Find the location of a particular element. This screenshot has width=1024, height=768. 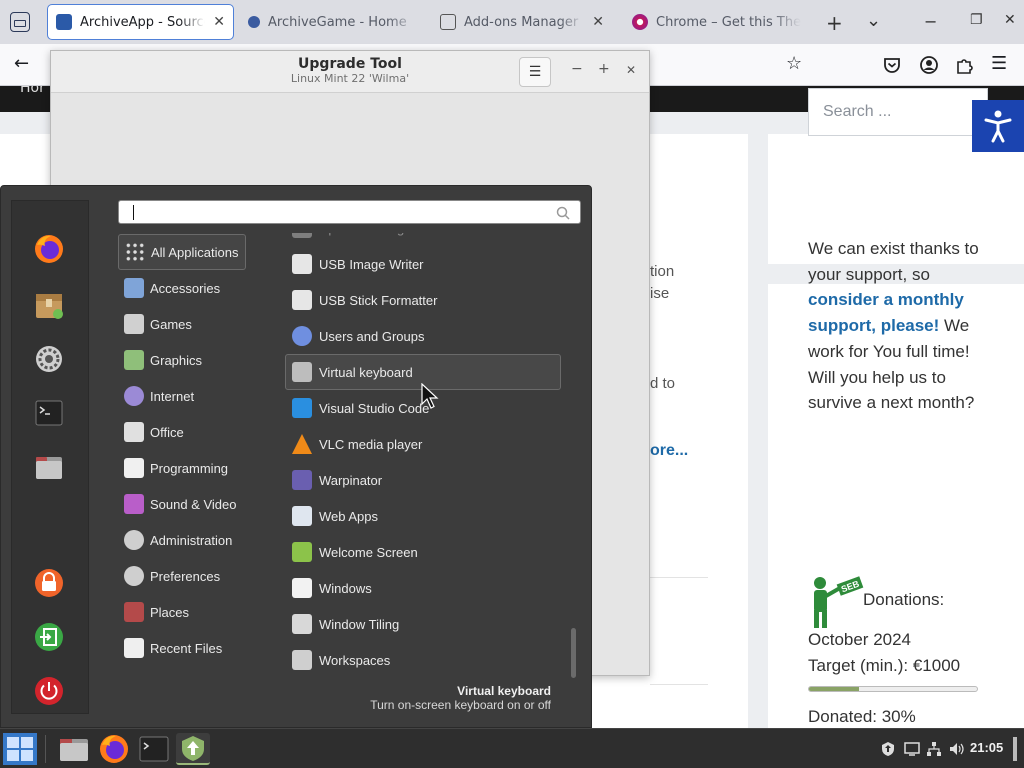

donation-progress-fill is located at coordinates (834, 689).